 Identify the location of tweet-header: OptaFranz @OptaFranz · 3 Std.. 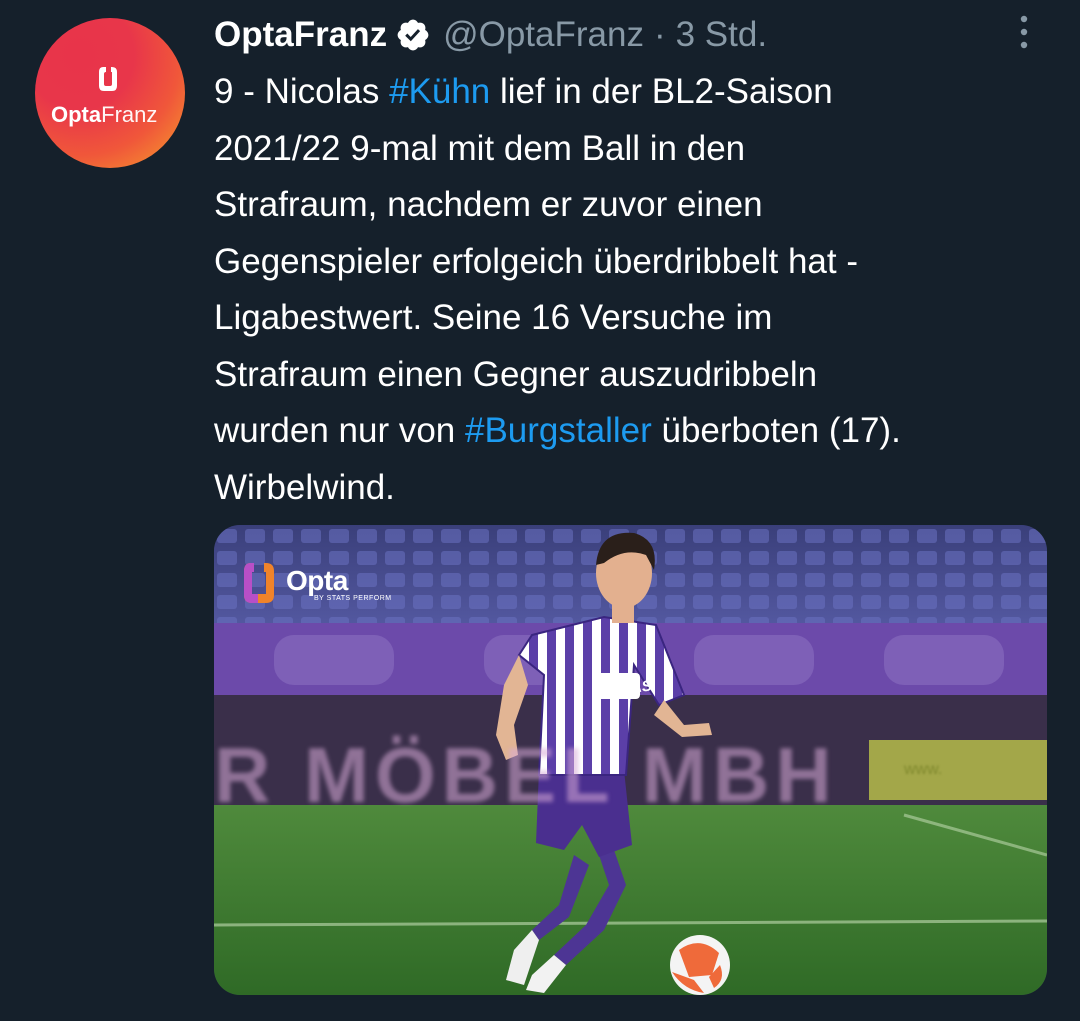
(490, 35).